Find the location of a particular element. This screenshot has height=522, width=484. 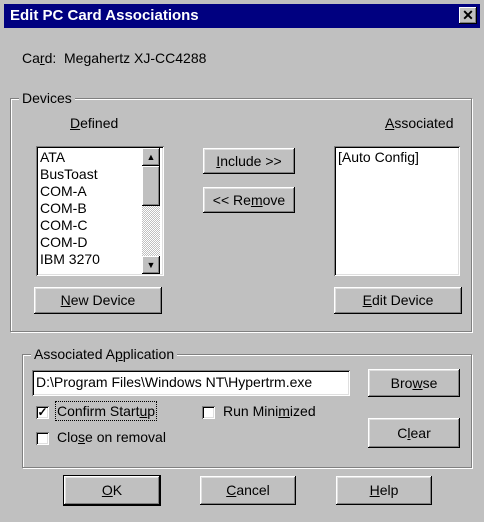

list-item: [Auto Config] is located at coordinates (378, 157).